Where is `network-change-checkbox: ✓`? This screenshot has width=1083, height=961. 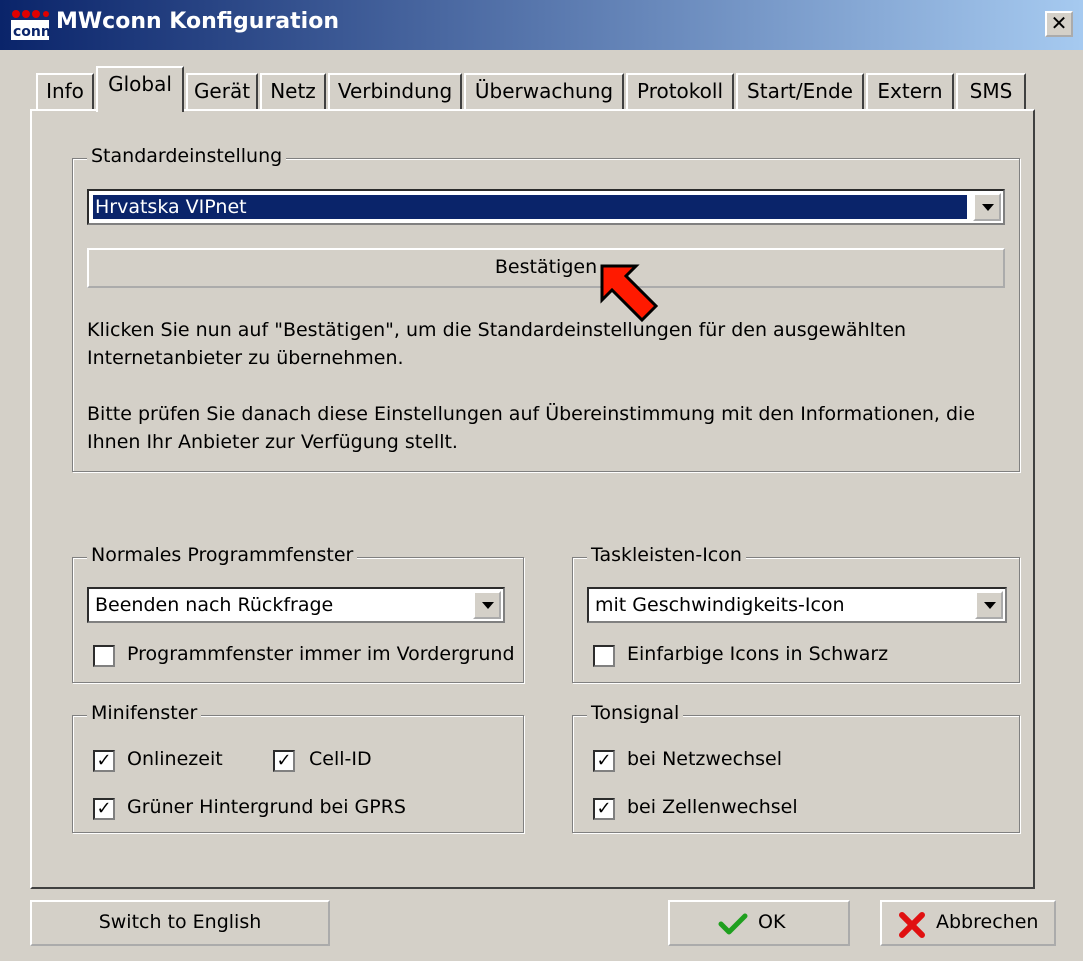
network-change-checkbox: ✓ is located at coordinates (604, 761).